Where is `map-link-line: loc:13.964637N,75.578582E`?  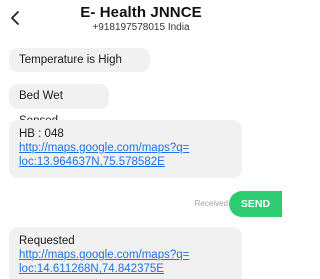
map-link-line: loc:13.964637N,75.578582E is located at coordinates (92, 162).